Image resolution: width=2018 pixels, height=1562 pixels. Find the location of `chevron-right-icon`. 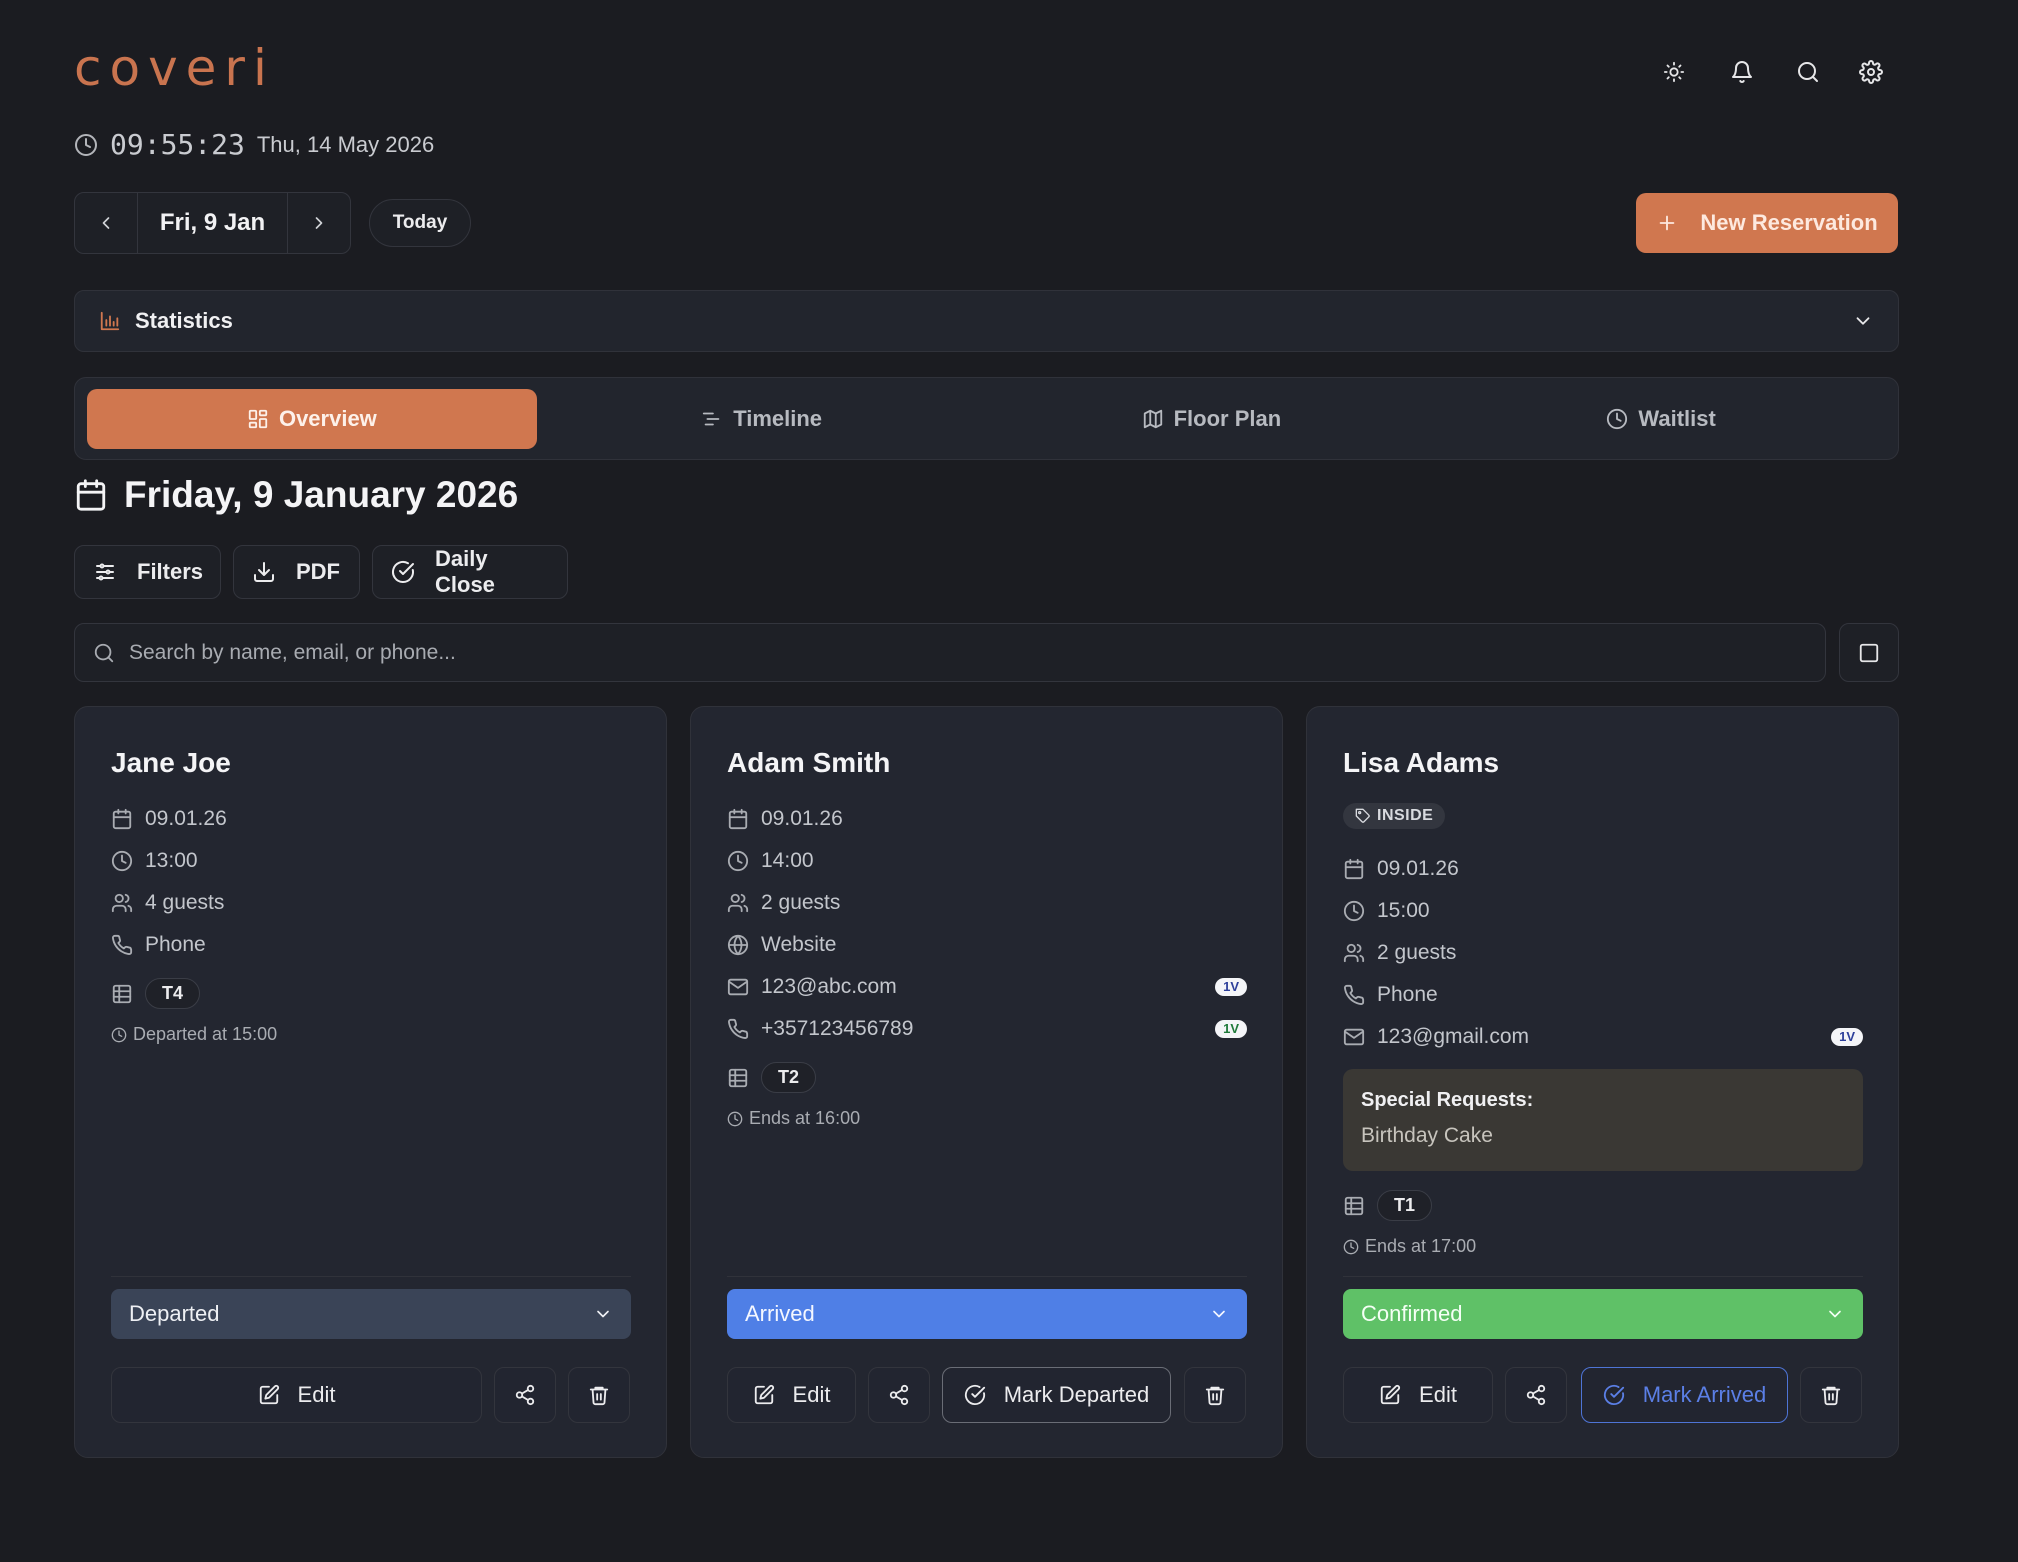

chevron-right-icon is located at coordinates (319, 223).